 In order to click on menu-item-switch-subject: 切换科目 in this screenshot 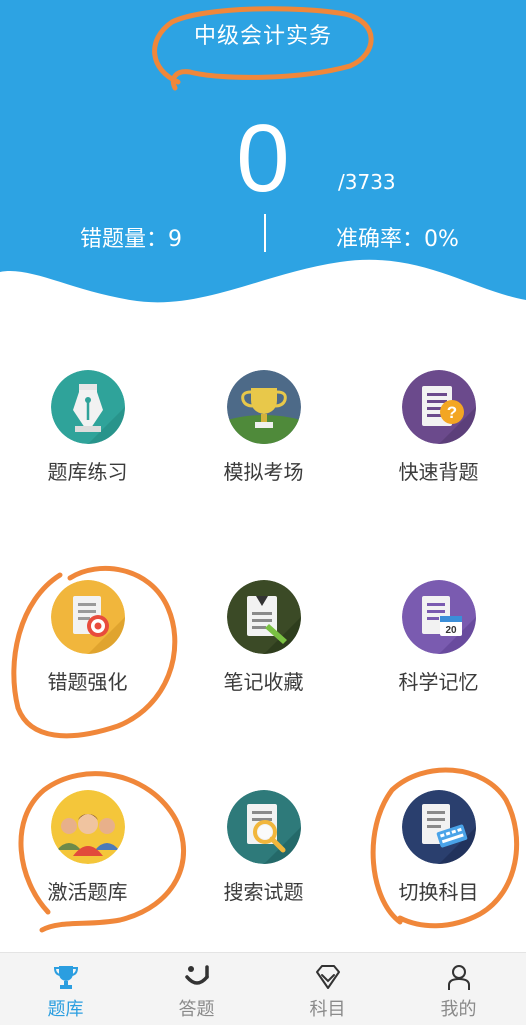, I will do `click(438, 865)`.